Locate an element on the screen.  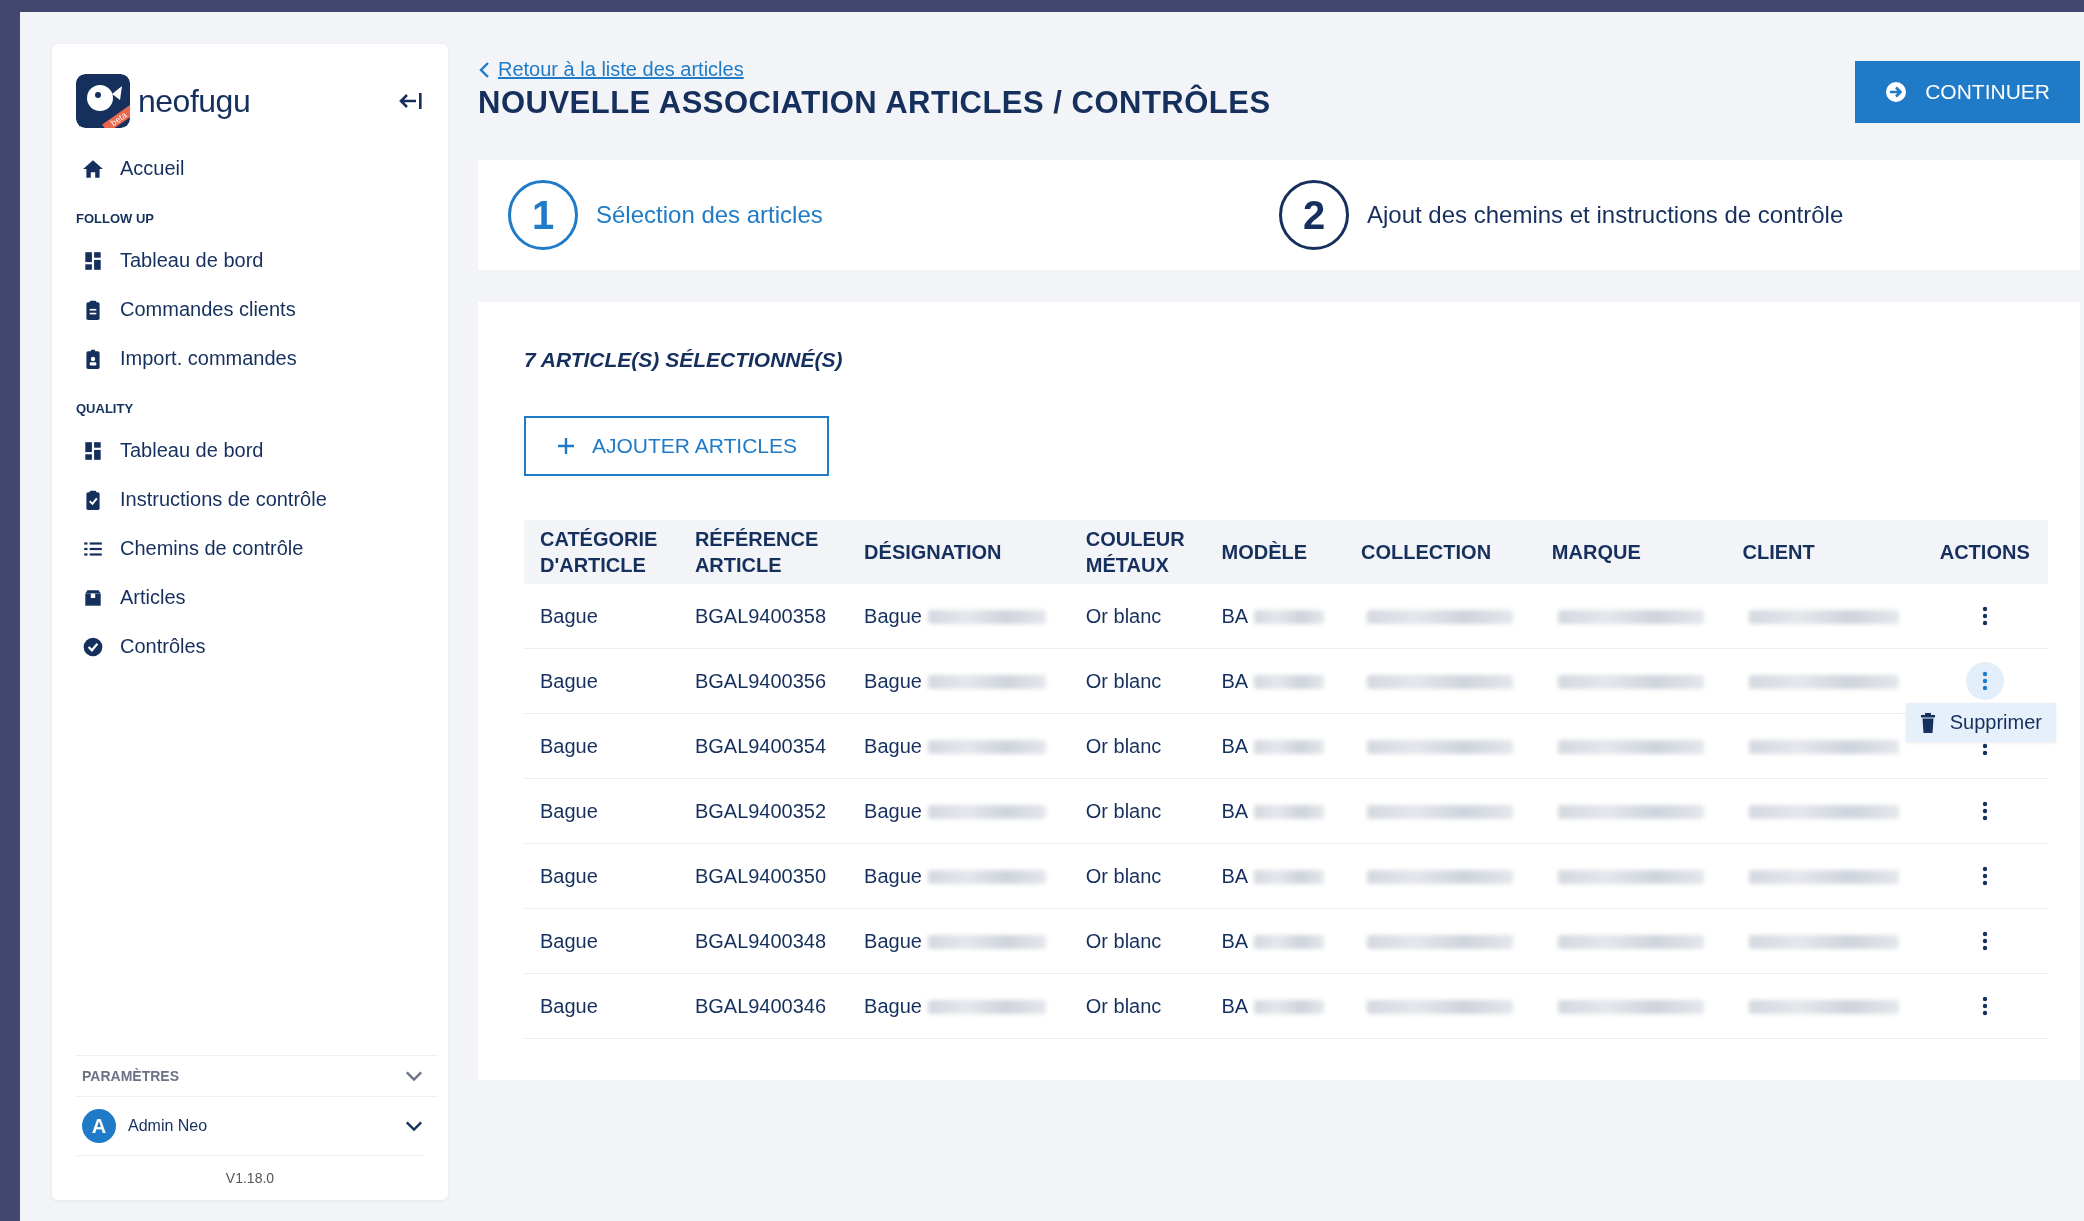
page-title: NOUVELLE ASSOCIATION ARTICLES / CONTRÔLES is located at coordinates (874, 103).